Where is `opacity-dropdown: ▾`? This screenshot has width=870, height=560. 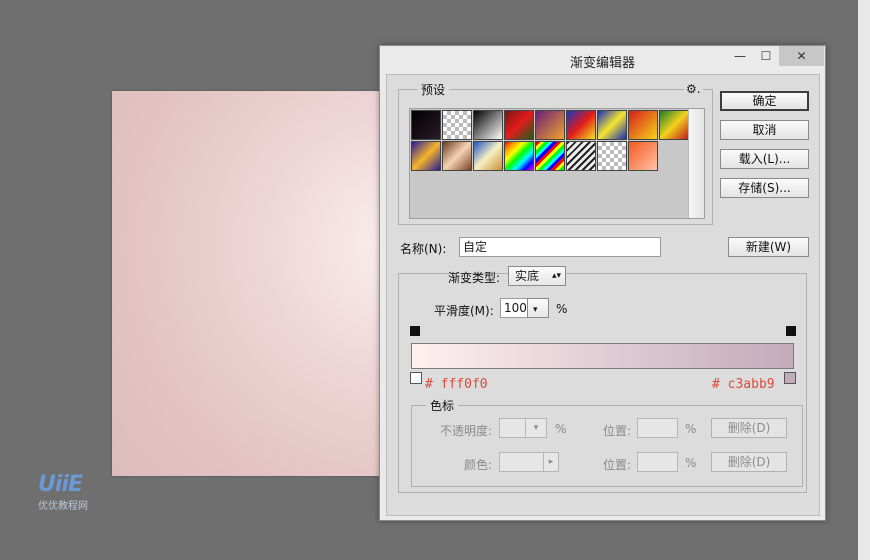
opacity-dropdown: ▾ is located at coordinates (536, 428).